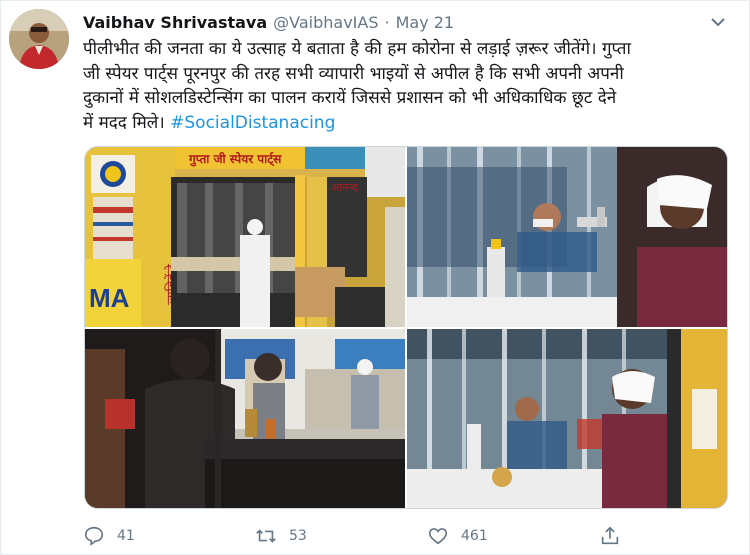  What do you see at coordinates (109, 298) in the screenshot?
I see `photo1-side-text: MA` at bounding box center [109, 298].